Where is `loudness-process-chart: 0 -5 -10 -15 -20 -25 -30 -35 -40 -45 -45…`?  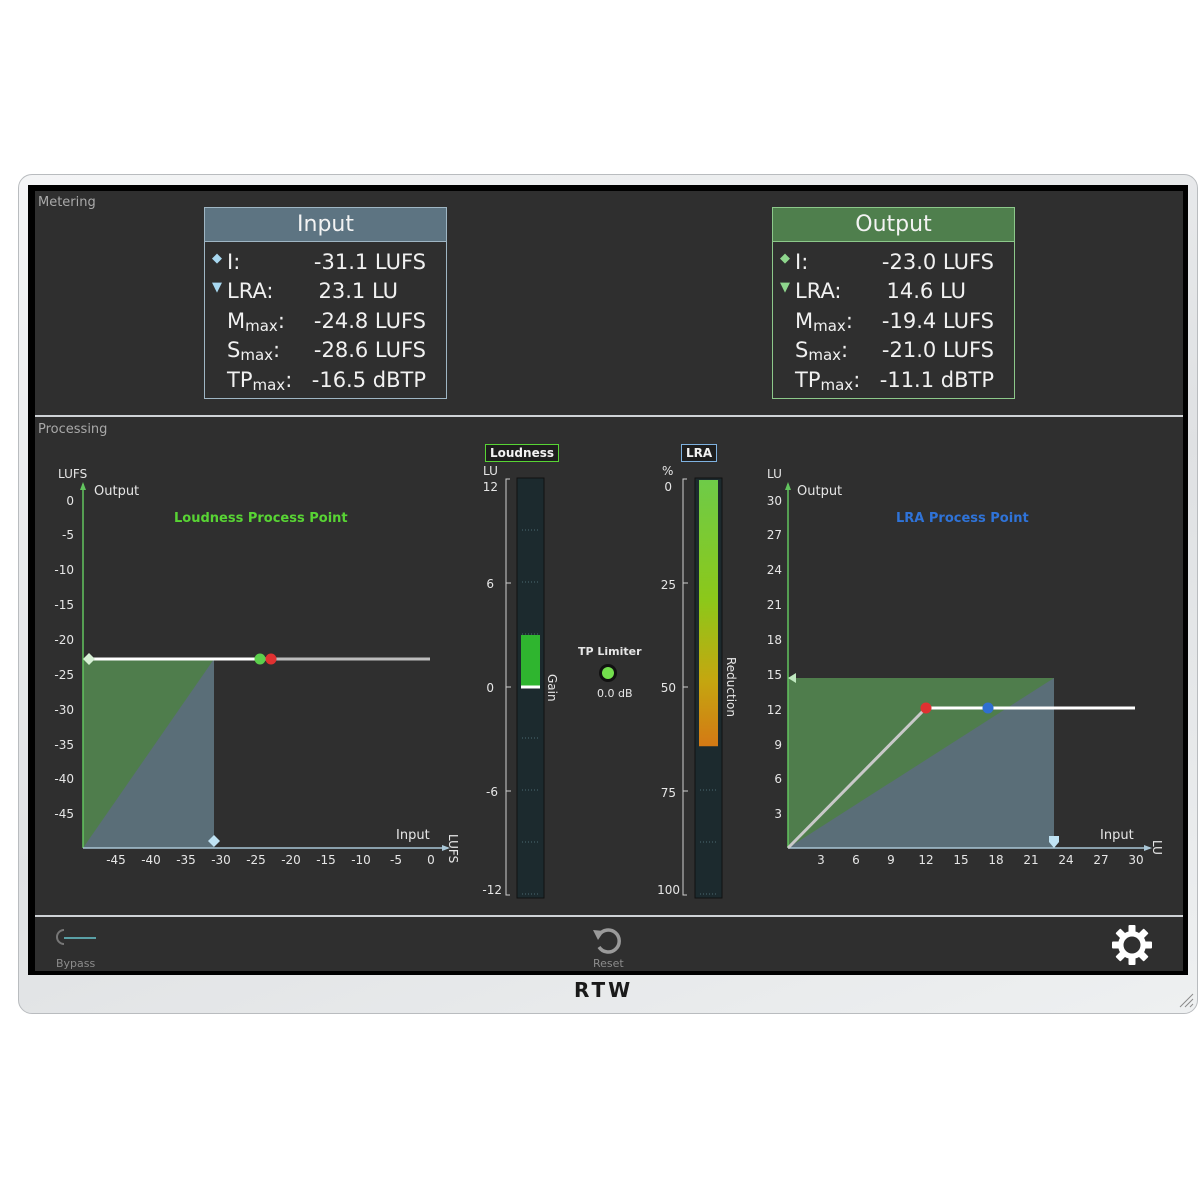 loudness-process-chart: 0 -5 -10 -15 -20 -25 -30 -35 -40 -45 -45… is located at coordinates (250, 675).